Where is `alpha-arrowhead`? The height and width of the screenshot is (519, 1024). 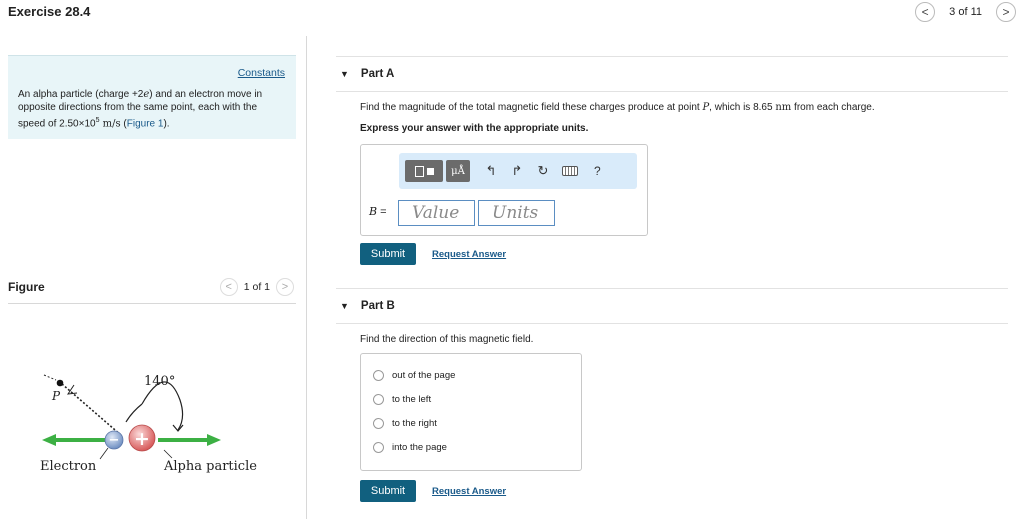 alpha-arrowhead is located at coordinates (214, 440).